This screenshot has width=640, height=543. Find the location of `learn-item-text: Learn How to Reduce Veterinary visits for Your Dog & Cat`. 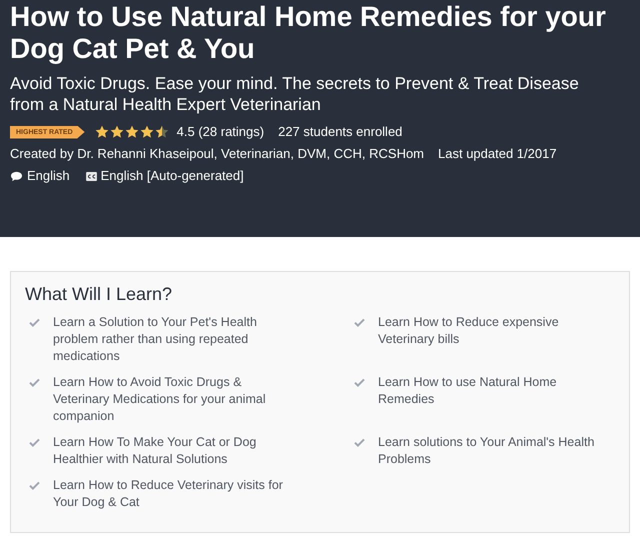

learn-item-text: Learn How to Reduce Veterinary visits for Your Dog & Cat is located at coordinates (168, 494).